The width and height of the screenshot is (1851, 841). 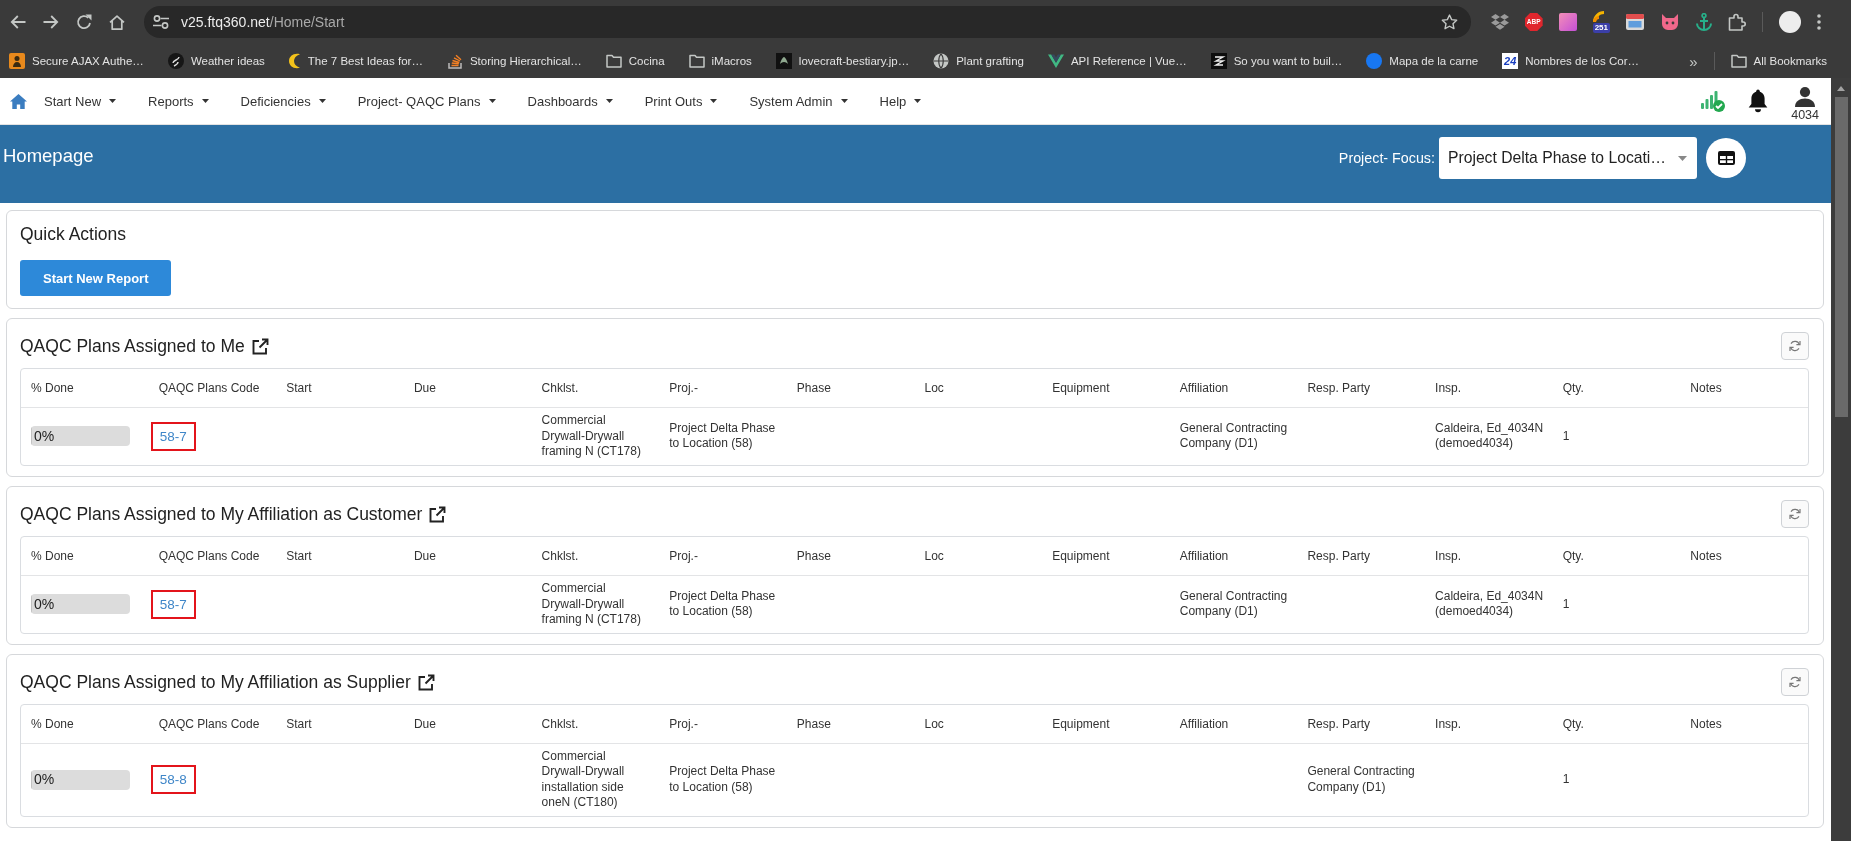 What do you see at coordinates (1635, 22) in the screenshot?
I see `window-icon` at bounding box center [1635, 22].